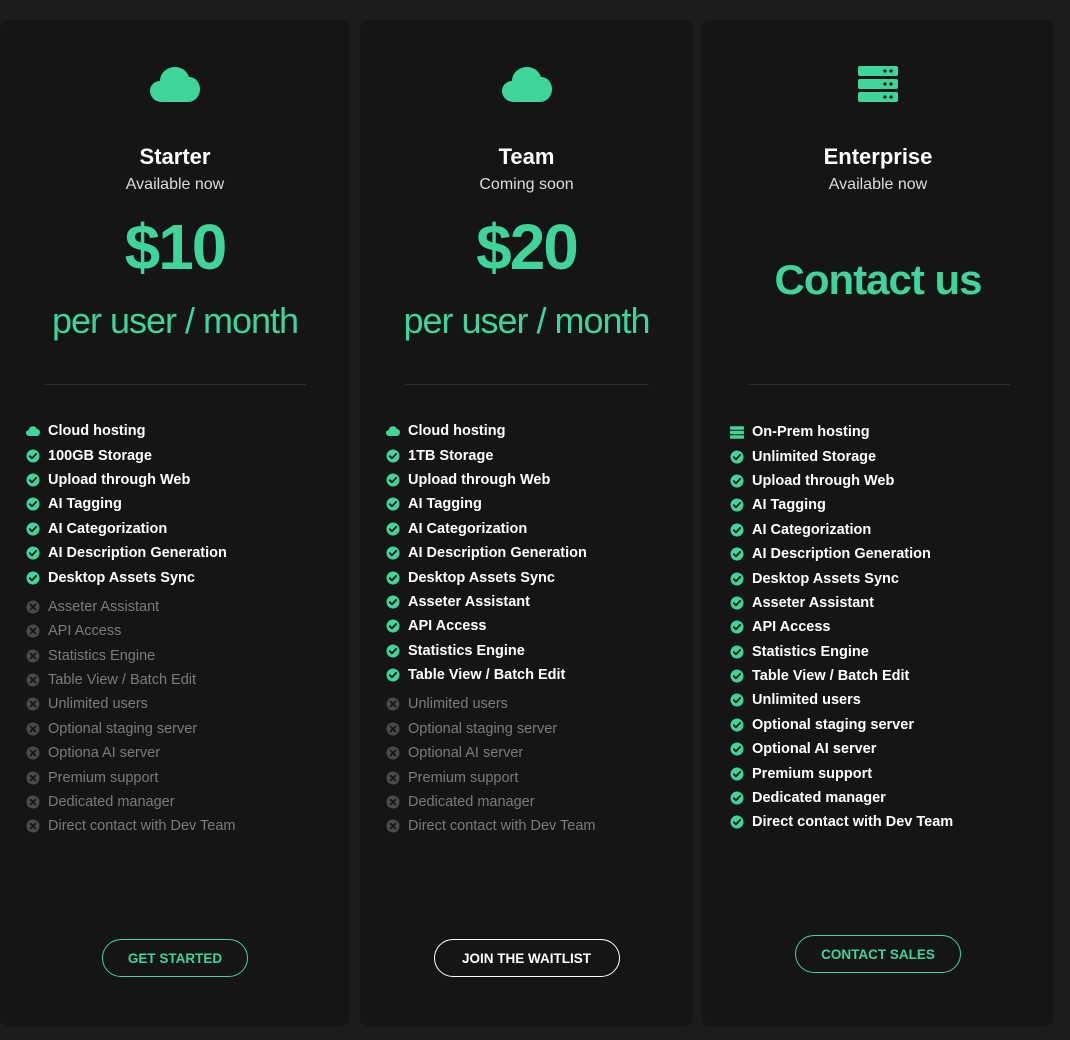 The width and height of the screenshot is (1070, 1040). I want to click on feature-item-excluded: Table View / Batch Edit, so click(131, 680).